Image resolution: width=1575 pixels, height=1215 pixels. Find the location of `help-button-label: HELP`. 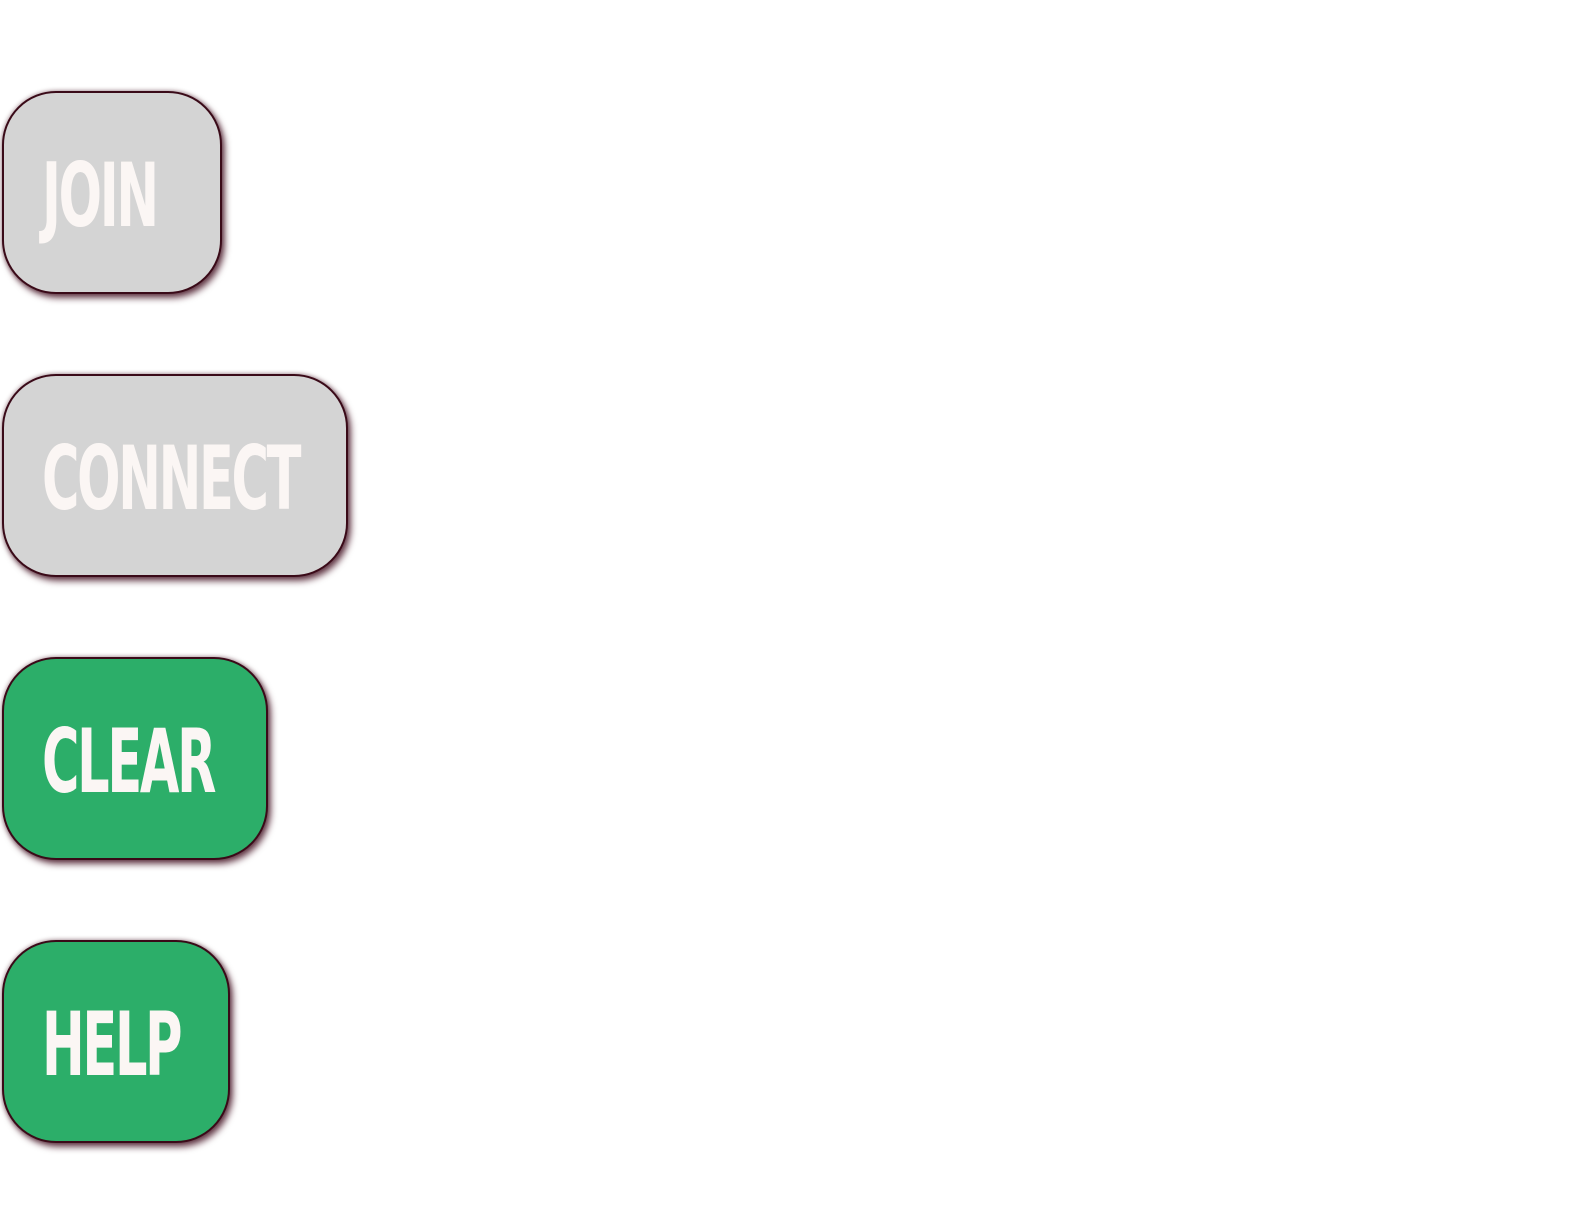

help-button-label: HELP is located at coordinates (112, 1044).